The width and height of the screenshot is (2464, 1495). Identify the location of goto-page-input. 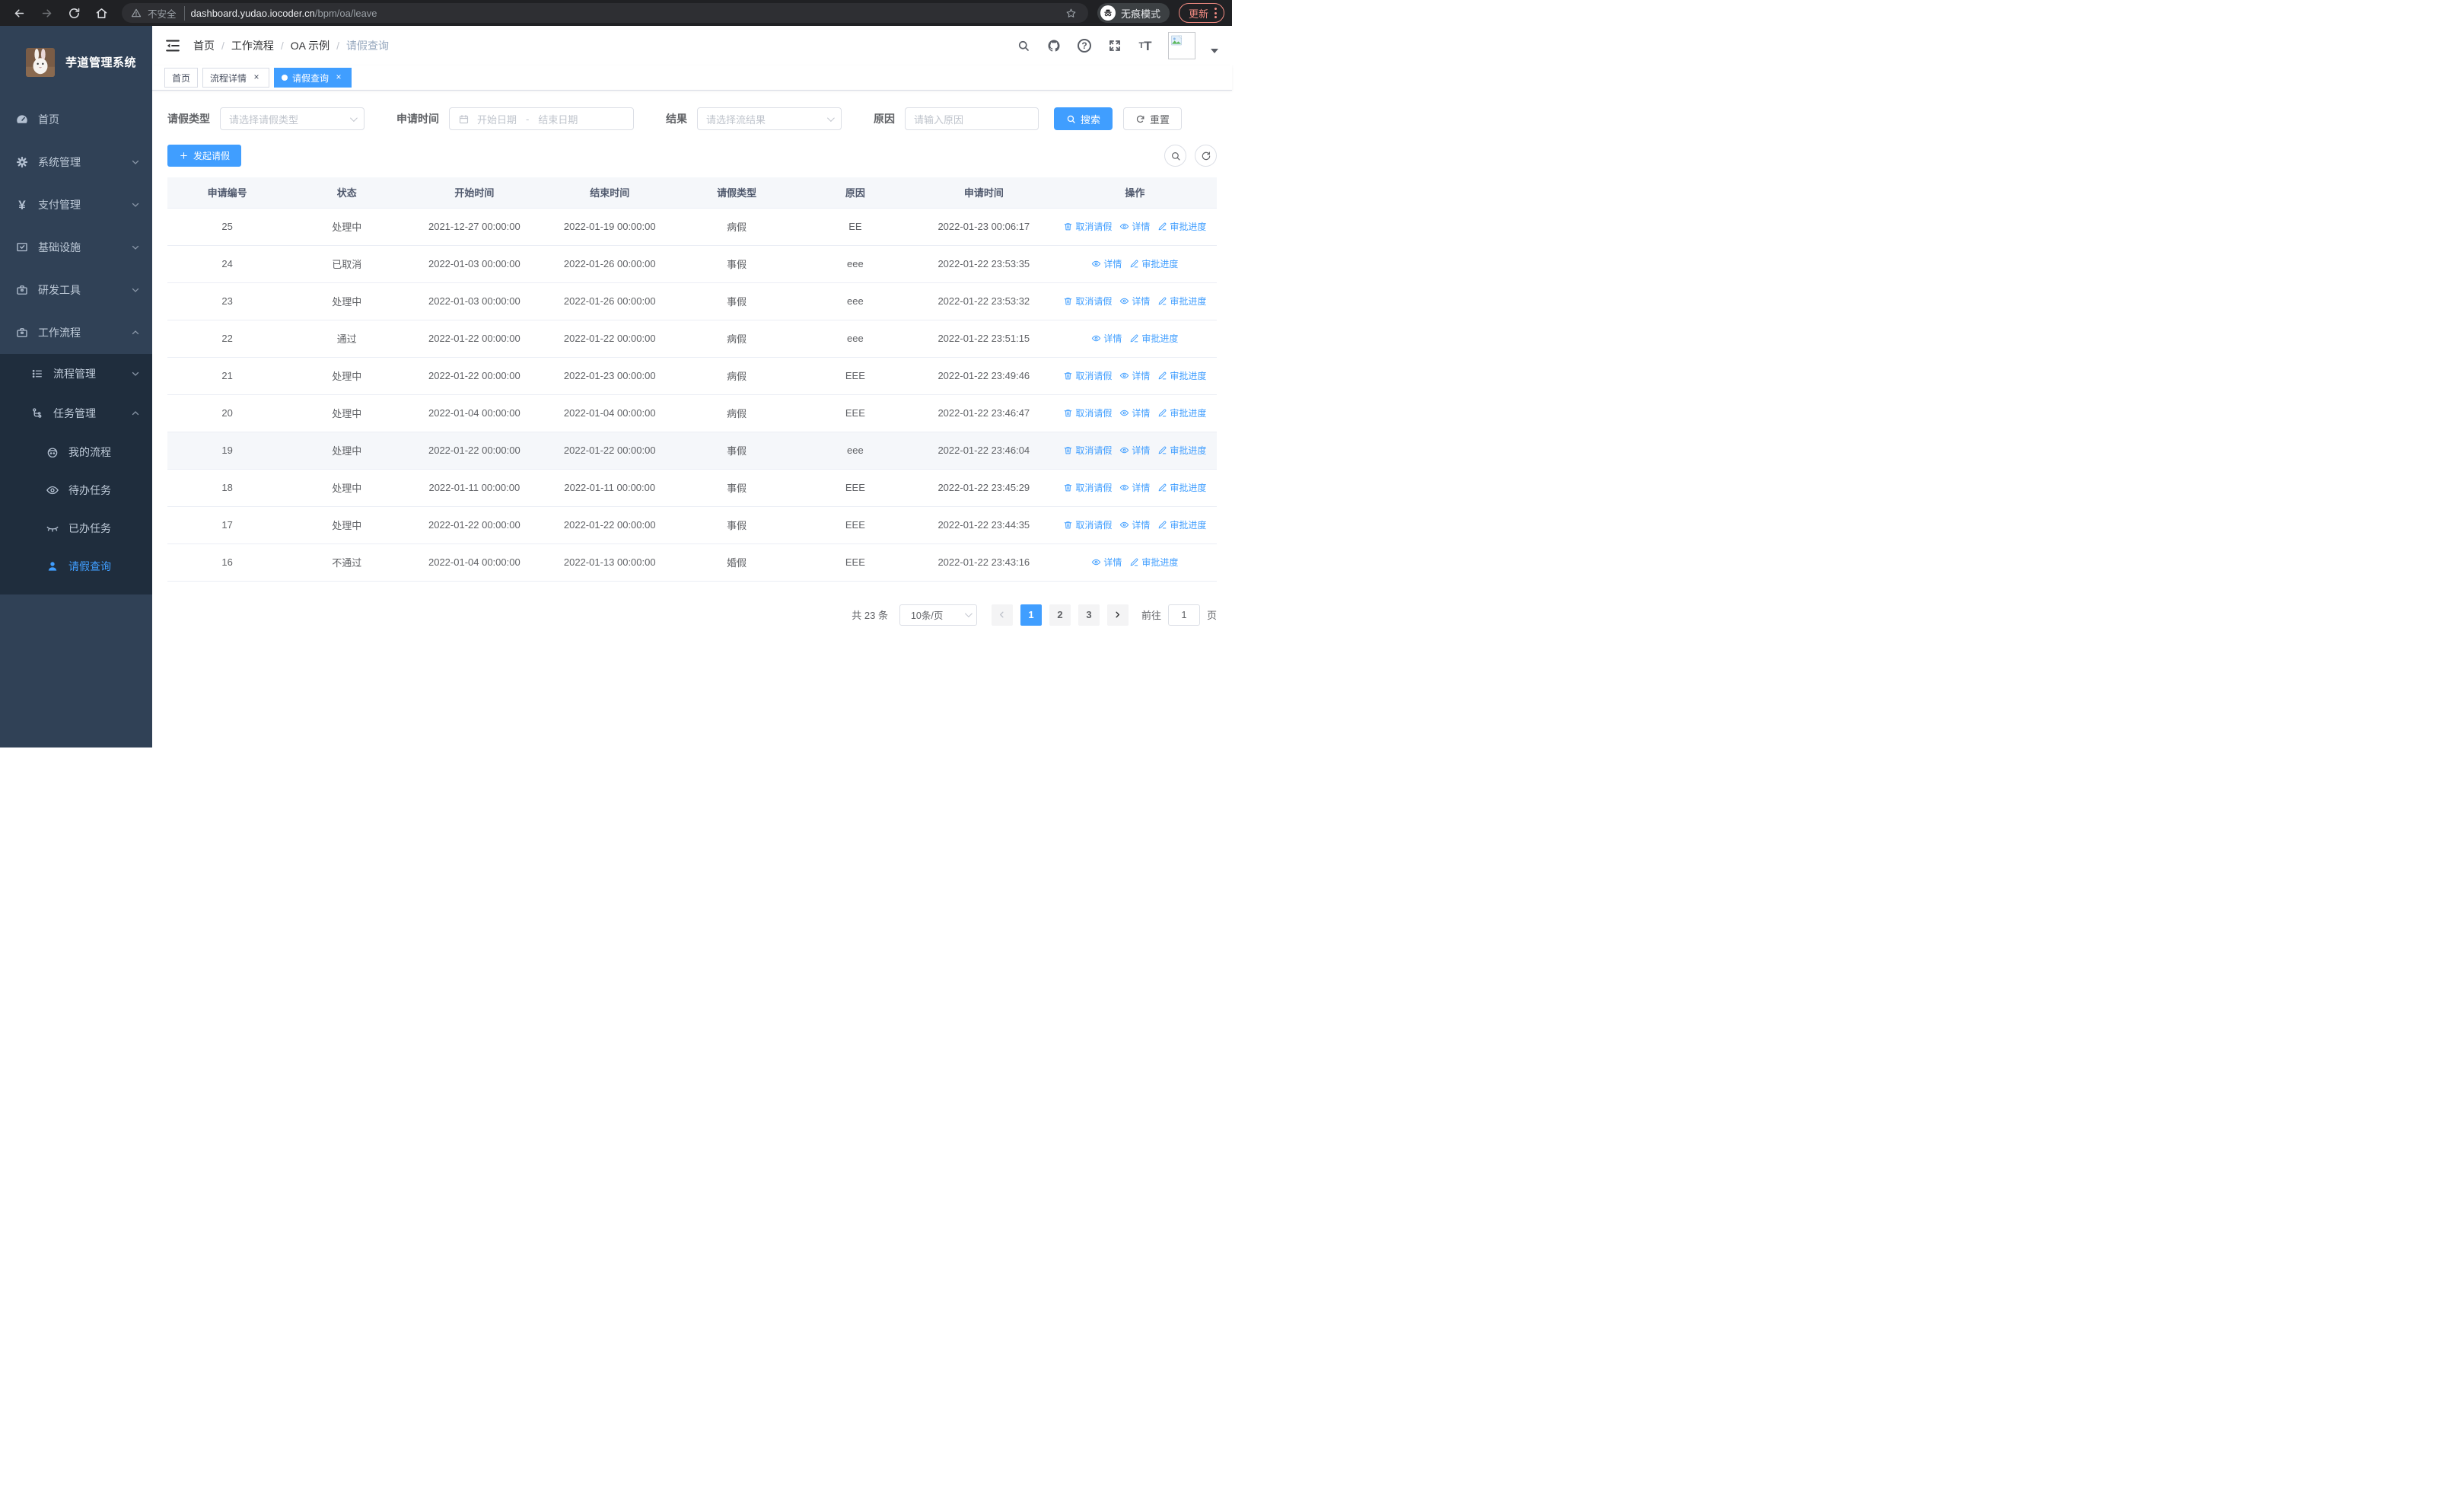
(1183, 615).